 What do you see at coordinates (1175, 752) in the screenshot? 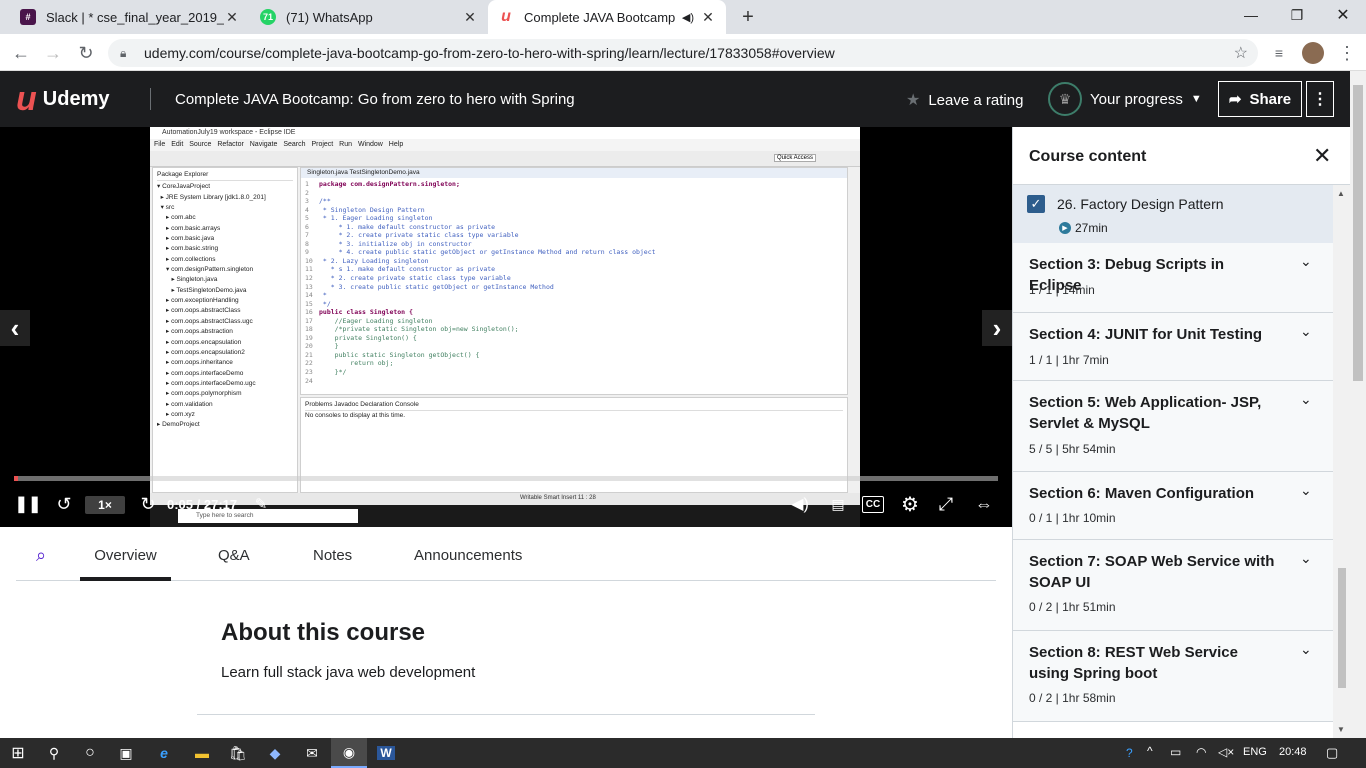
I see `battery-icon: ▭` at bounding box center [1175, 752].